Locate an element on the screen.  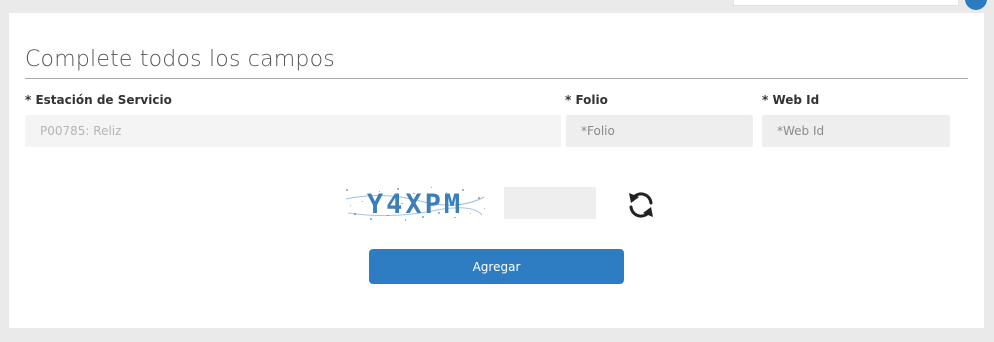
station-label: * Estación de Servicio is located at coordinates (98, 100).